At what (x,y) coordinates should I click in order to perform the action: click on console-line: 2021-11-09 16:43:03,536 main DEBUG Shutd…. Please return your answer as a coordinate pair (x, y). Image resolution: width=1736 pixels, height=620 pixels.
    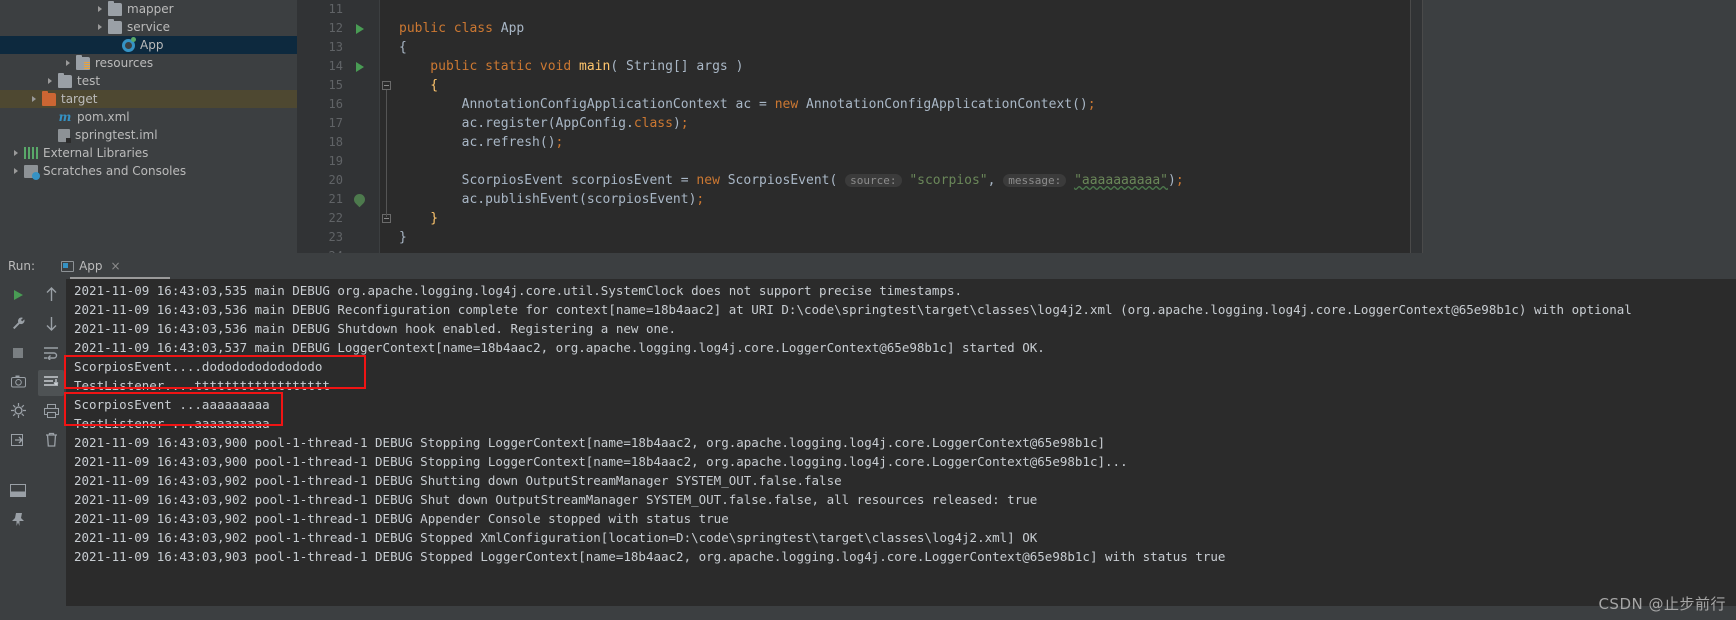
    Looking at the image, I should click on (901, 328).